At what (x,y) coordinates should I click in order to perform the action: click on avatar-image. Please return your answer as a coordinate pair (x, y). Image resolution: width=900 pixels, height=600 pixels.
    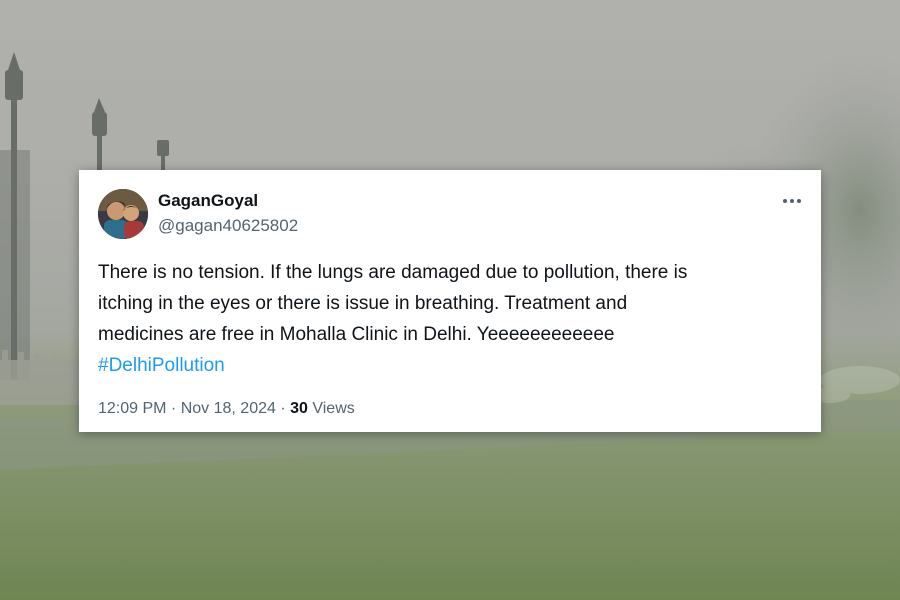
    Looking at the image, I should click on (123, 214).